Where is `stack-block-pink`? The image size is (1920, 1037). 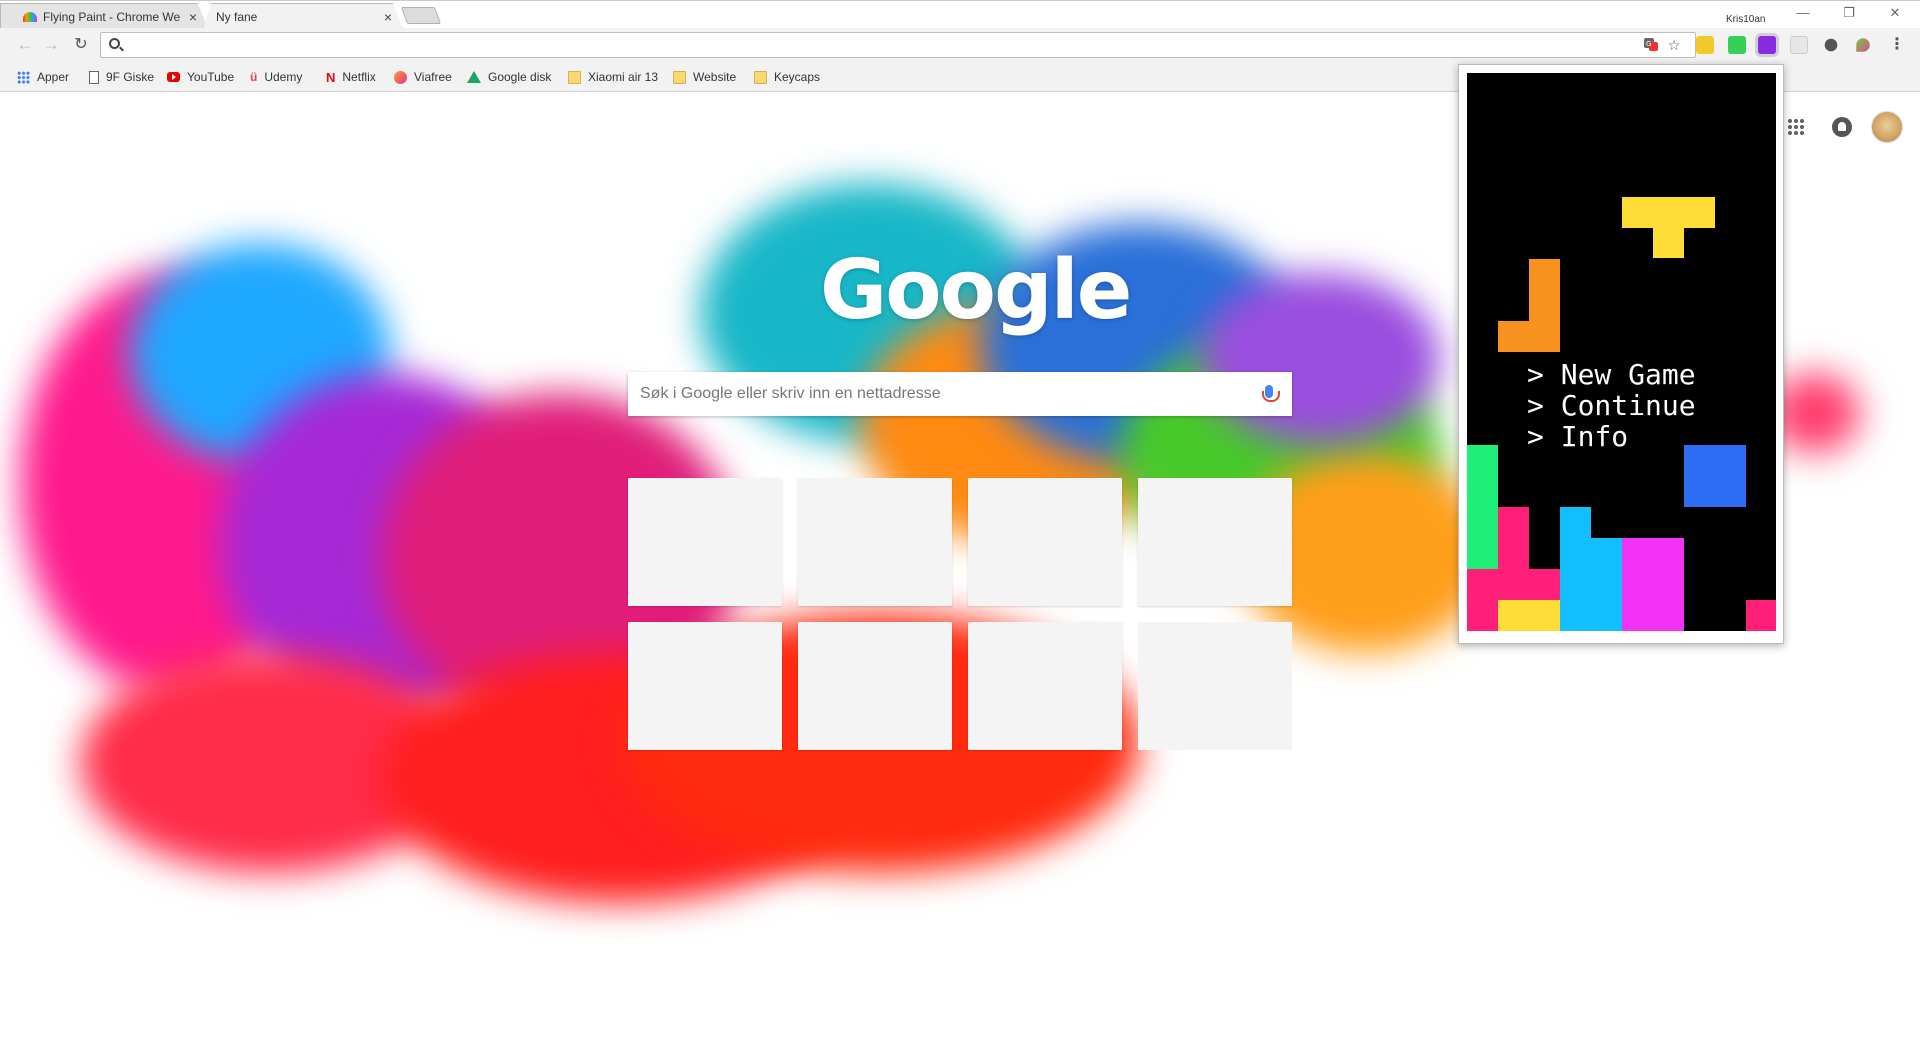
stack-block-pink is located at coordinates (1653, 584).